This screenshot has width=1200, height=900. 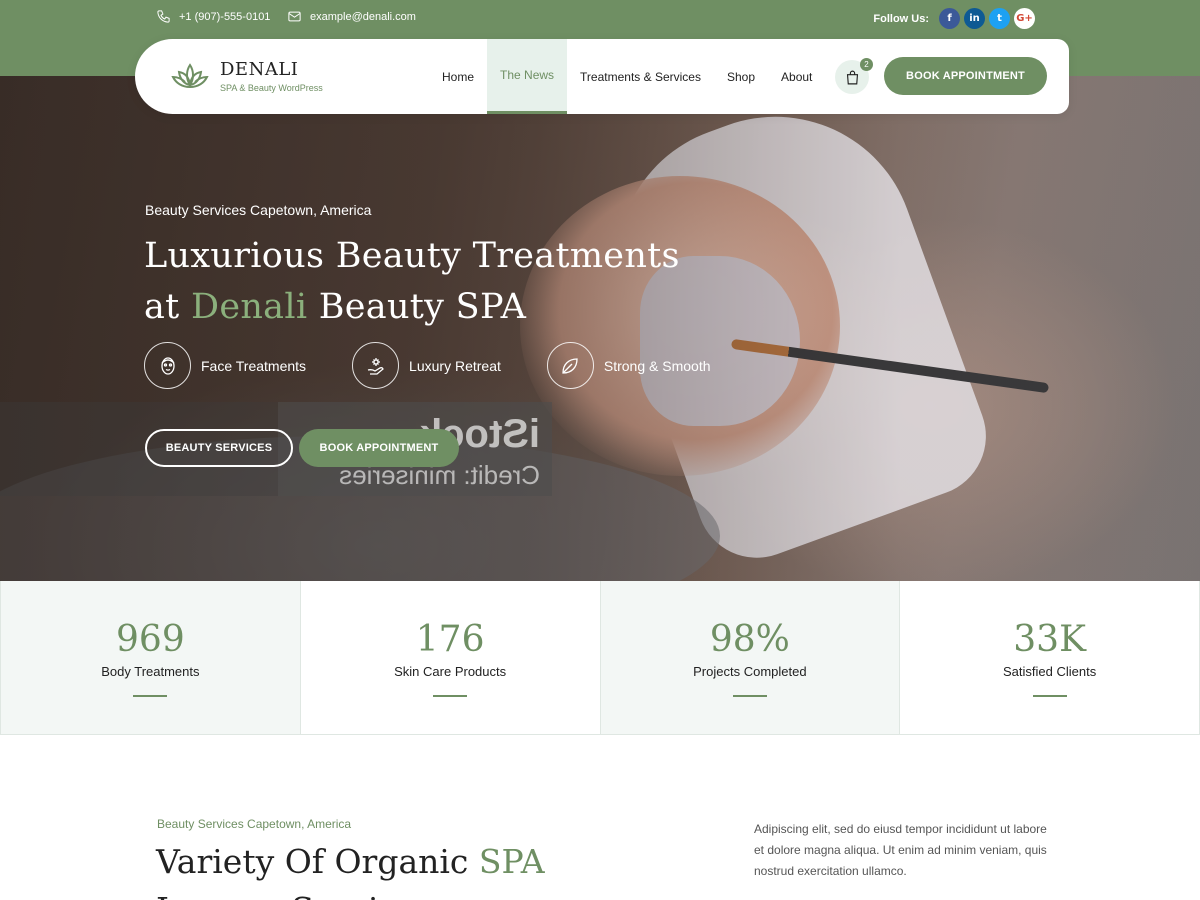 What do you see at coordinates (974, 18) in the screenshot?
I see `linkedin-icon: in` at bounding box center [974, 18].